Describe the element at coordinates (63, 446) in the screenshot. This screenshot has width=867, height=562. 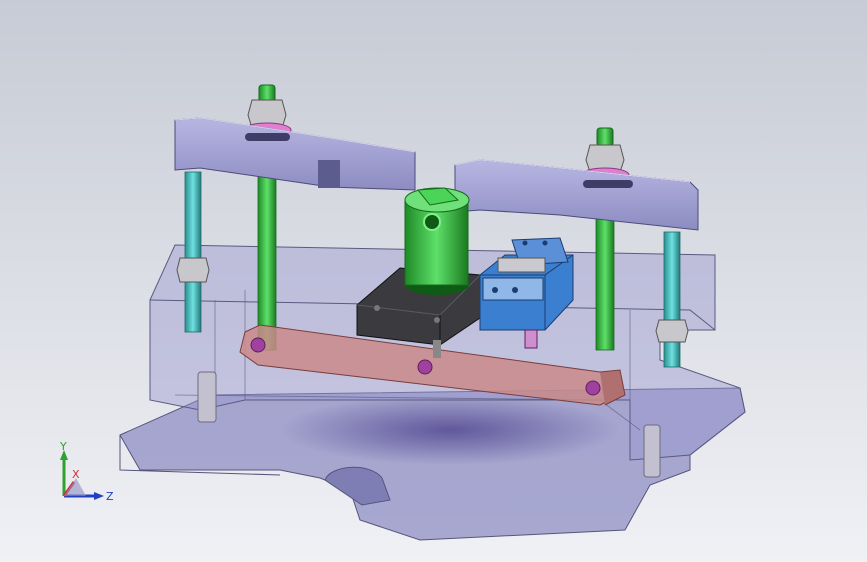
I see `y-axis-label: Y` at that location.